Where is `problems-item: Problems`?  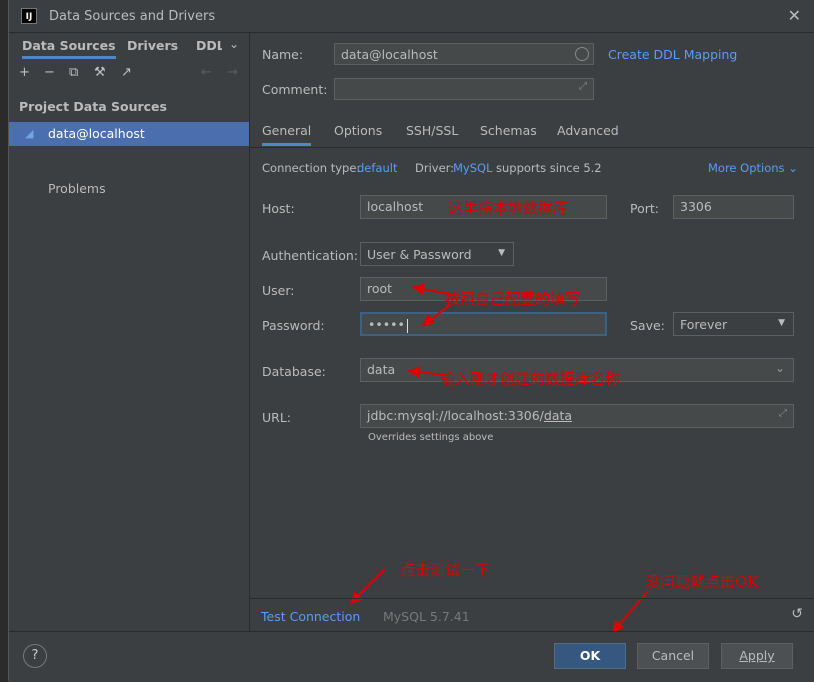
problems-item: Problems is located at coordinates (77, 188).